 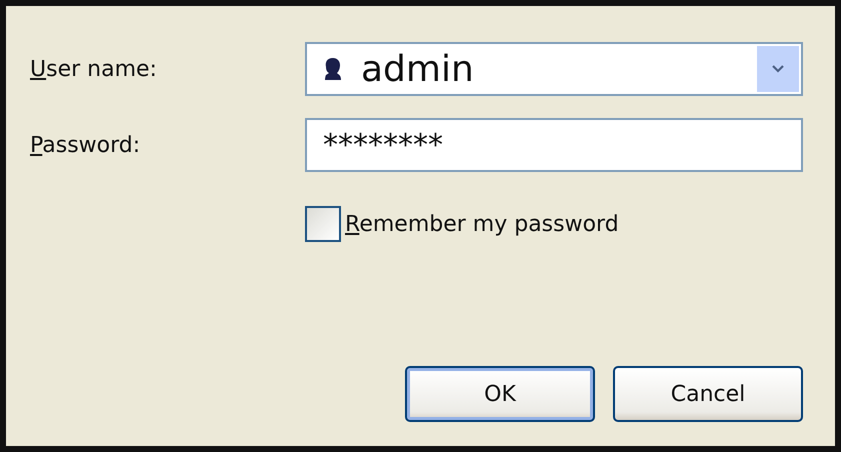 What do you see at coordinates (554, 145) in the screenshot?
I see `password-field: ********` at bounding box center [554, 145].